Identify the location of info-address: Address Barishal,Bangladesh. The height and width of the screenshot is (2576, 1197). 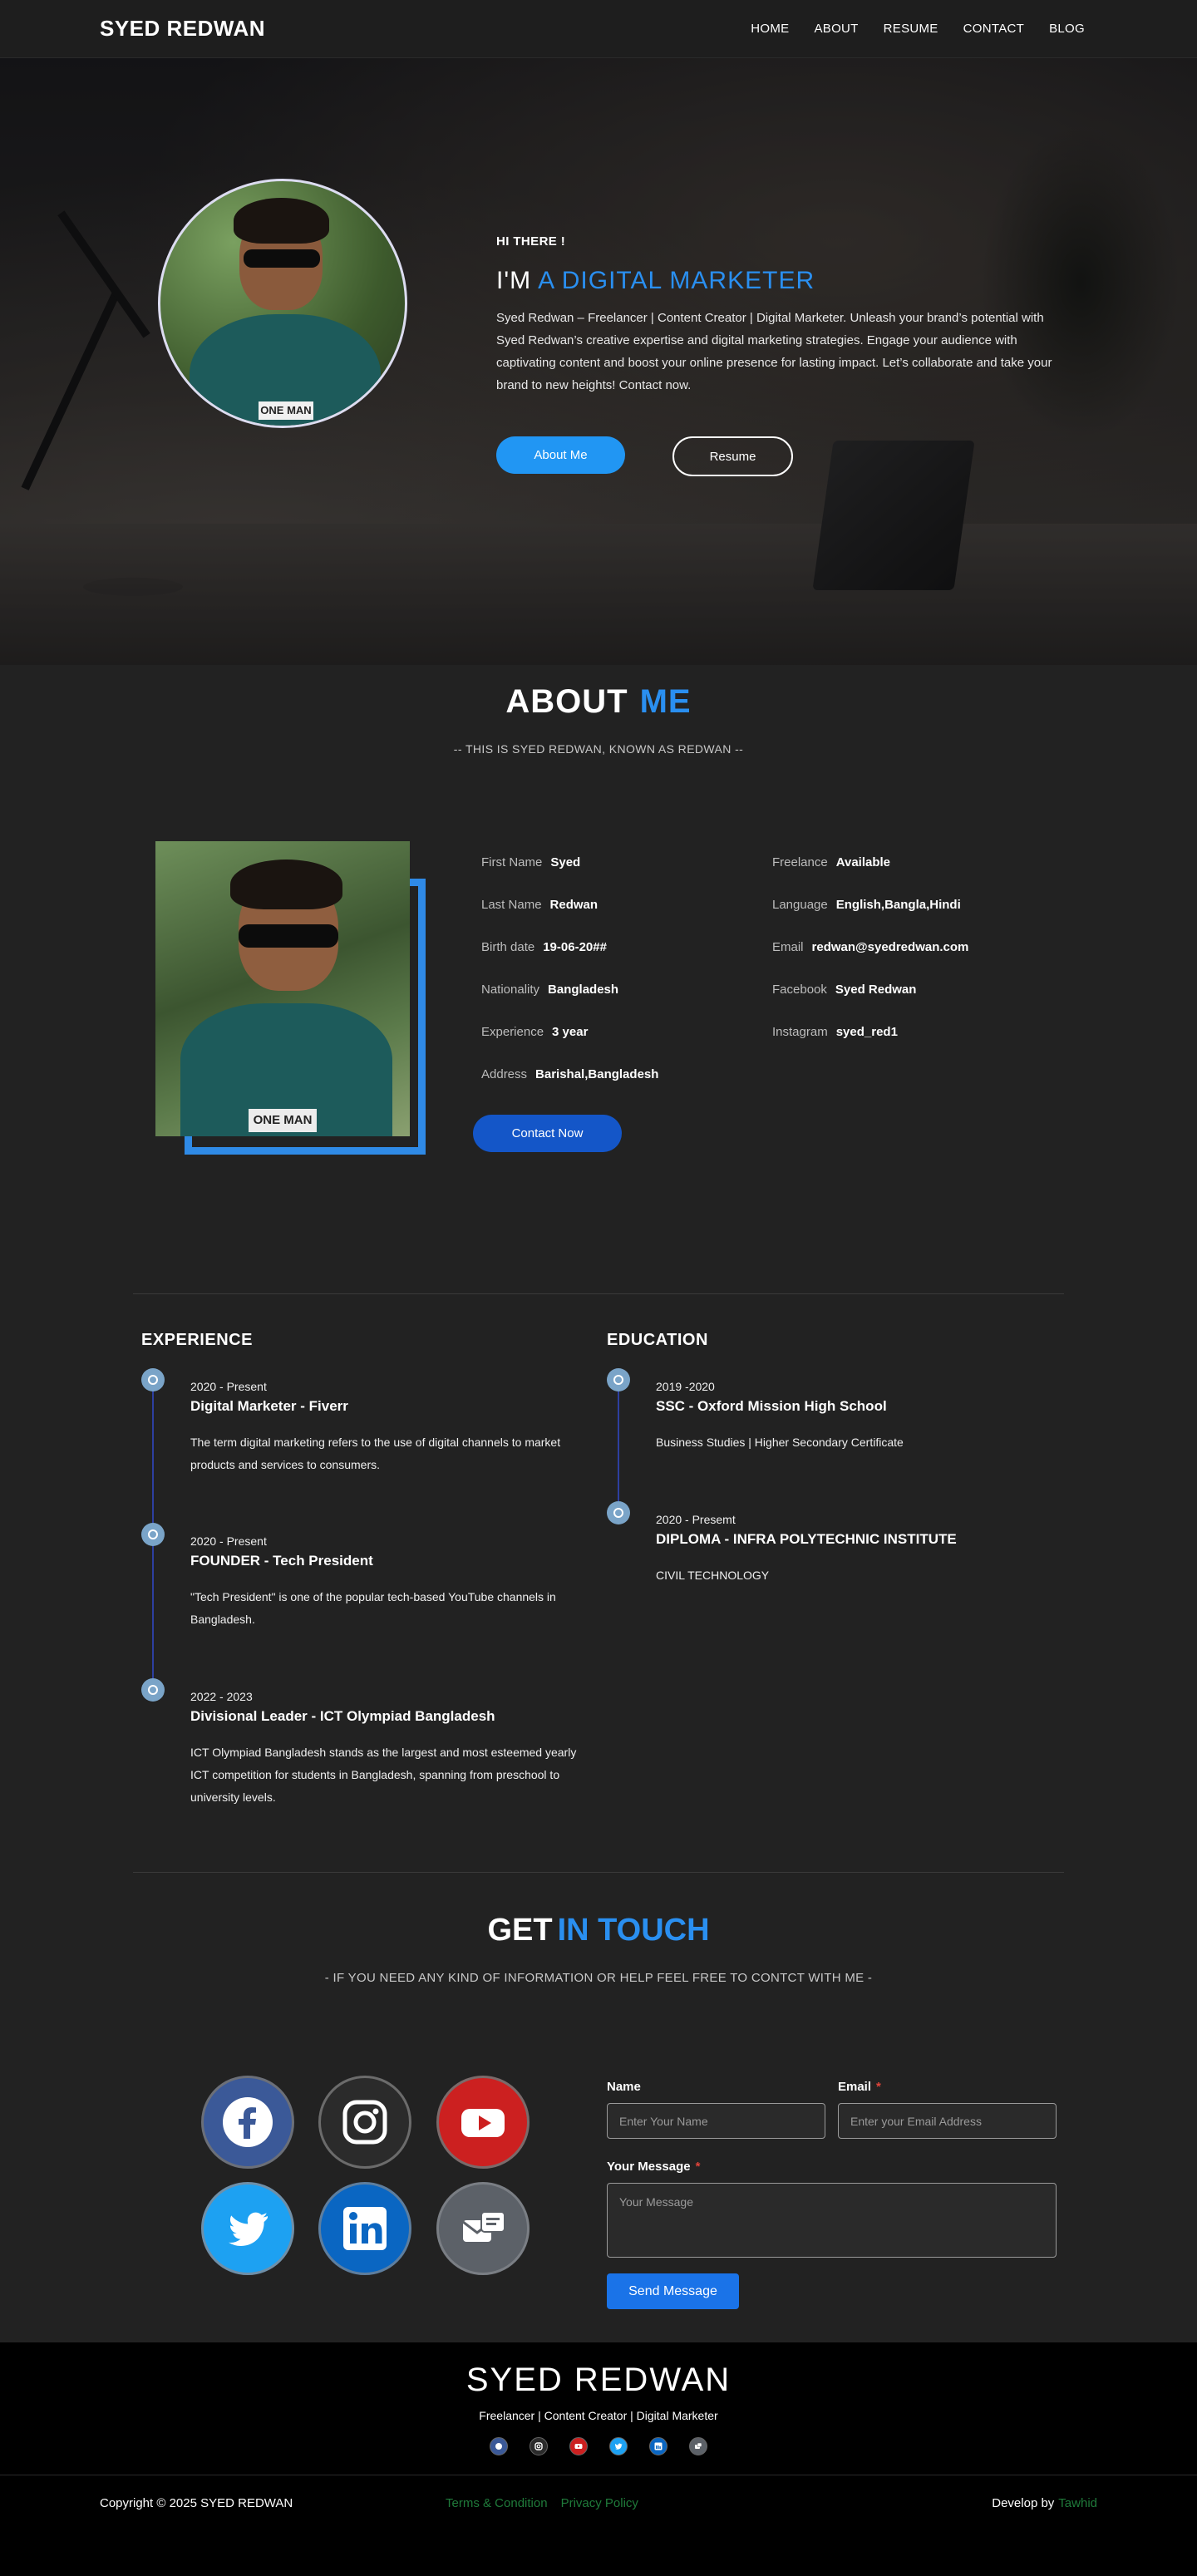
(569, 1074).